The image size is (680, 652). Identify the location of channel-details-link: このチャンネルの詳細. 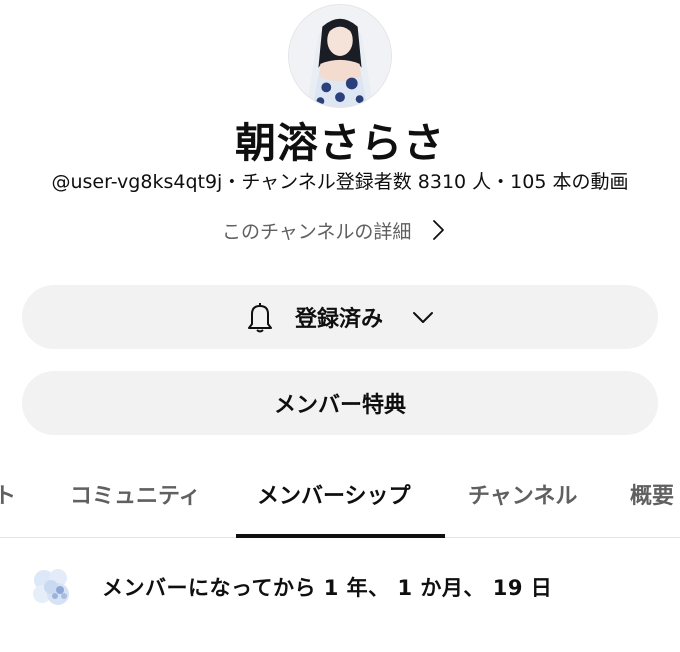
(334, 230).